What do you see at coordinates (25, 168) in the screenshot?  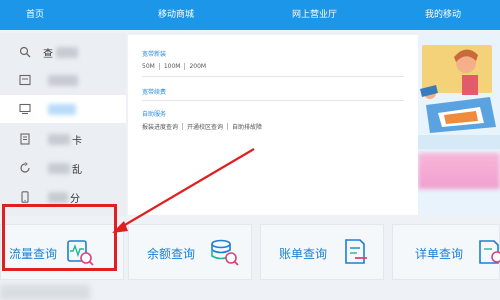 I see `refresh-icon` at bounding box center [25, 168].